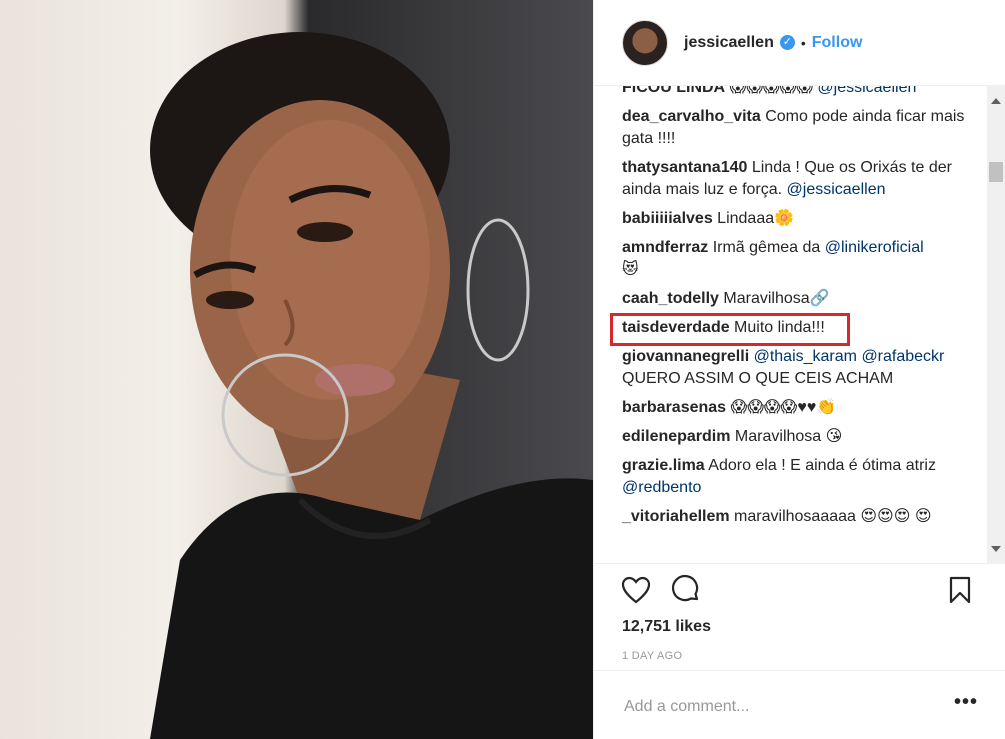  I want to click on heart-icon, so click(636, 590).